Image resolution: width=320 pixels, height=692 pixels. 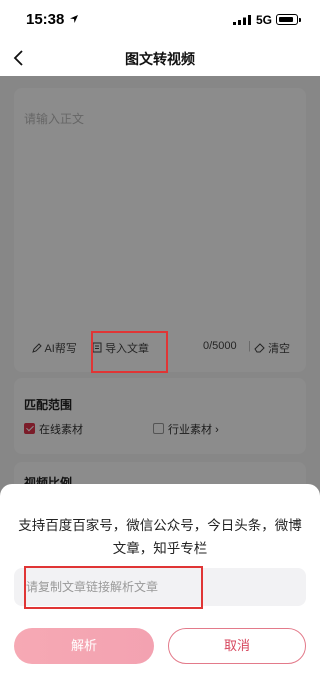 What do you see at coordinates (45, 19) in the screenshot?
I see `status-time: 15:38` at bounding box center [45, 19].